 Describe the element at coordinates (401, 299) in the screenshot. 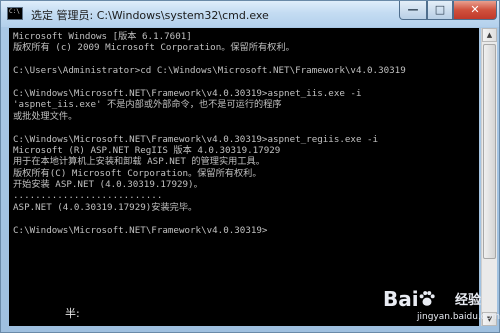

I see `watermark-logo: Bai` at that location.